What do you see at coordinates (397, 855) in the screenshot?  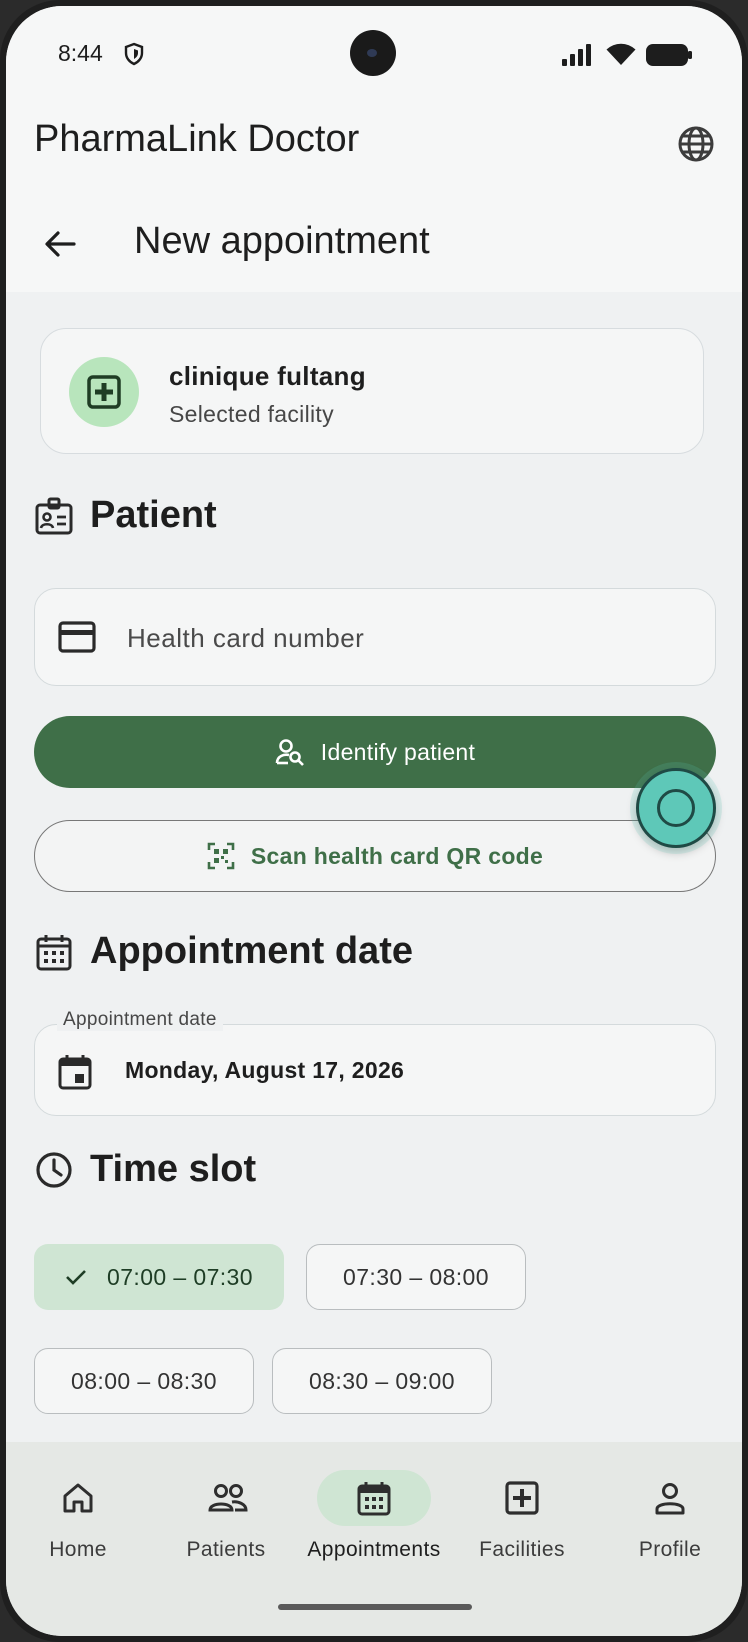 I see `scan-qr-label: Scan health card QR code` at bounding box center [397, 855].